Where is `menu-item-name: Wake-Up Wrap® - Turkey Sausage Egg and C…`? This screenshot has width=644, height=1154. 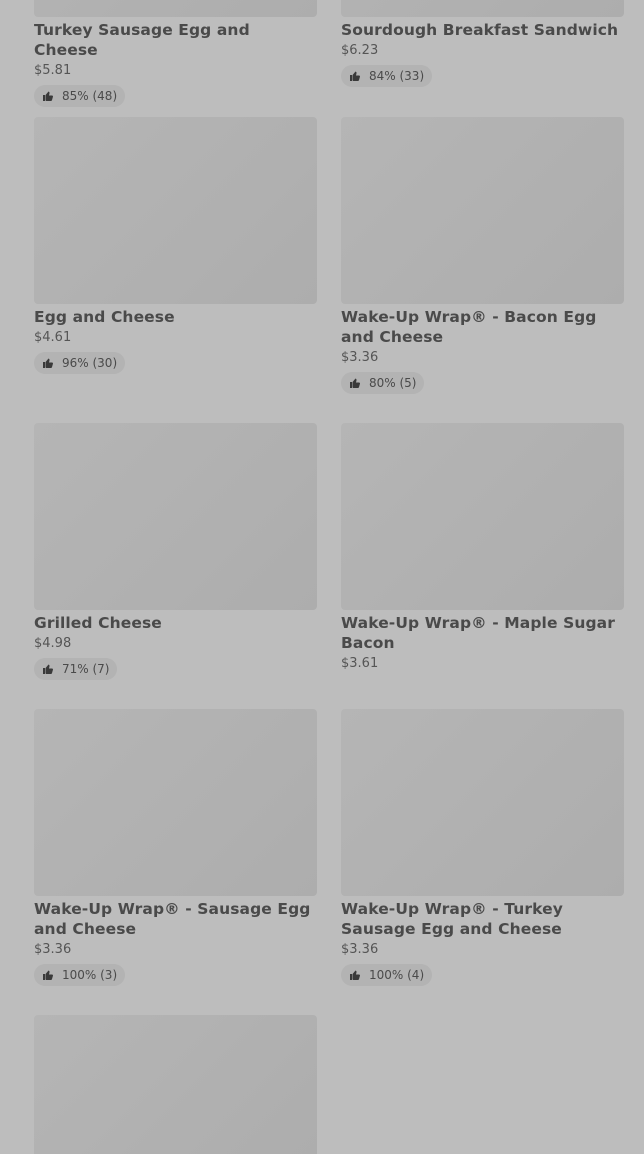 menu-item-name: Wake-Up Wrap® - Turkey Sausage Egg and C… is located at coordinates (452, 919).